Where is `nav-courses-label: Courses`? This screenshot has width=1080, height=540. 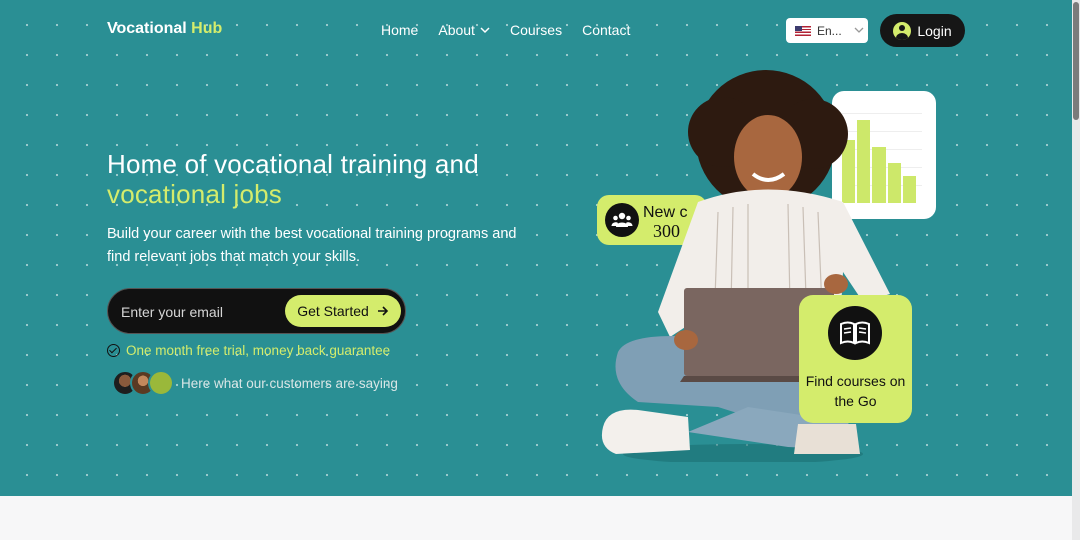
nav-courses-label: Courses is located at coordinates (536, 30).